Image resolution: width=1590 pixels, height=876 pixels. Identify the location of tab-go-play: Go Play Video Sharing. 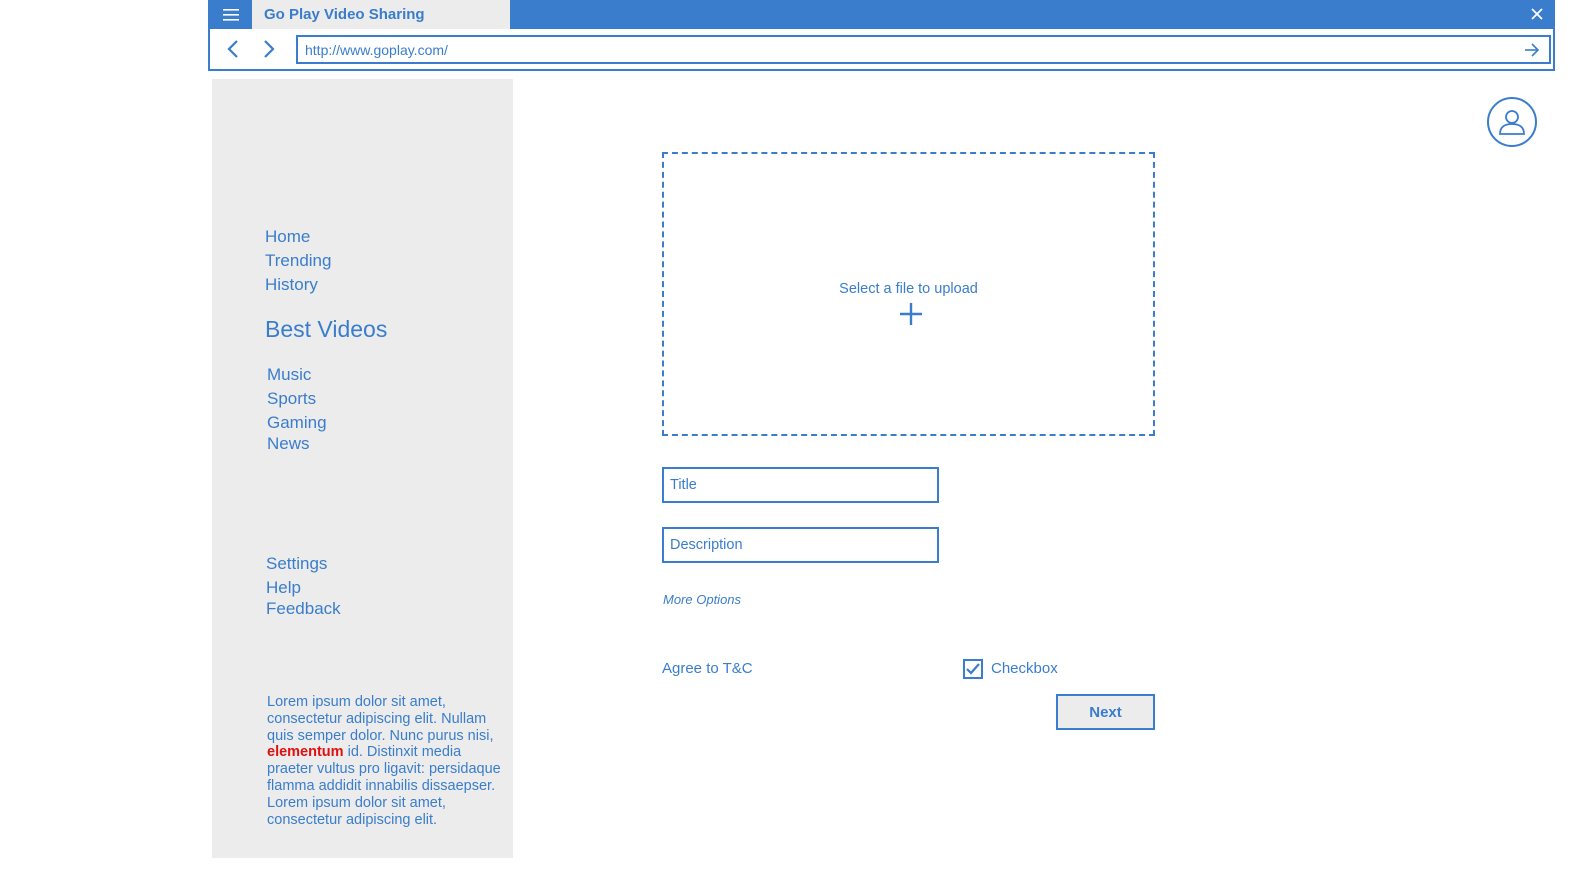
(381, 14).